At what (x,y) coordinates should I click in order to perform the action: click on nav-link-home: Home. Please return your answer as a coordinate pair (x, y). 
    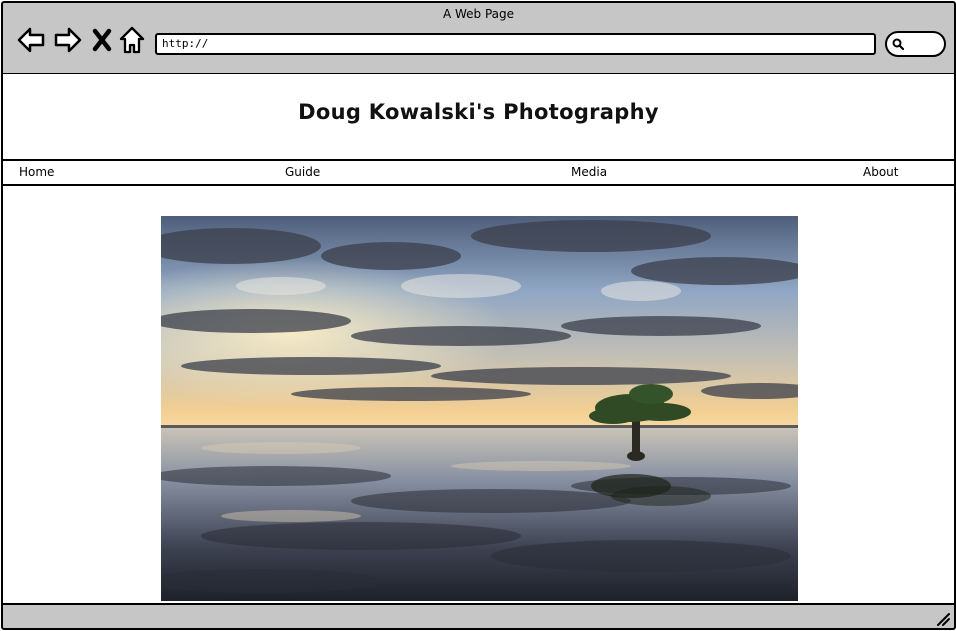
    Looking at the image, I should click on (36, 172).